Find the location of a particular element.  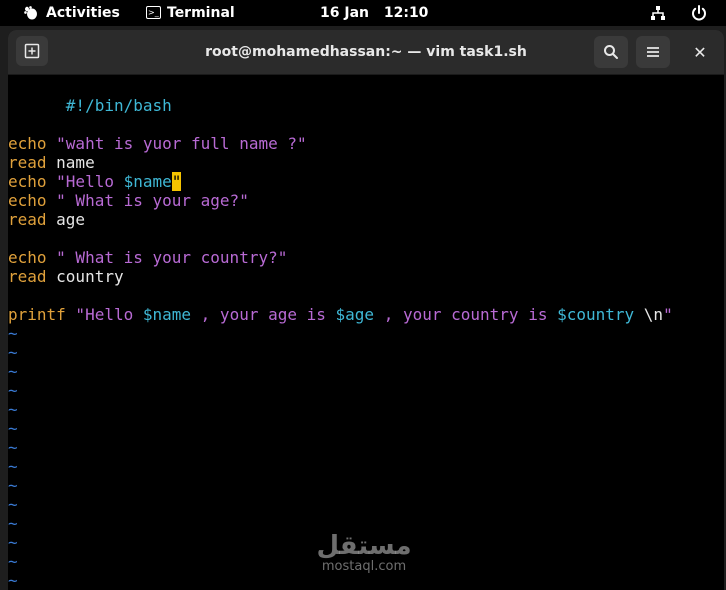

search-icon is located at coordinates (611, 52).